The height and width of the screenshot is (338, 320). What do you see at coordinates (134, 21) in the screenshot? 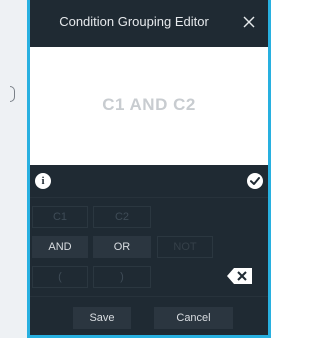
I see `dialog-title: Condition Grouping Editor` at bounding box center [134, 21].